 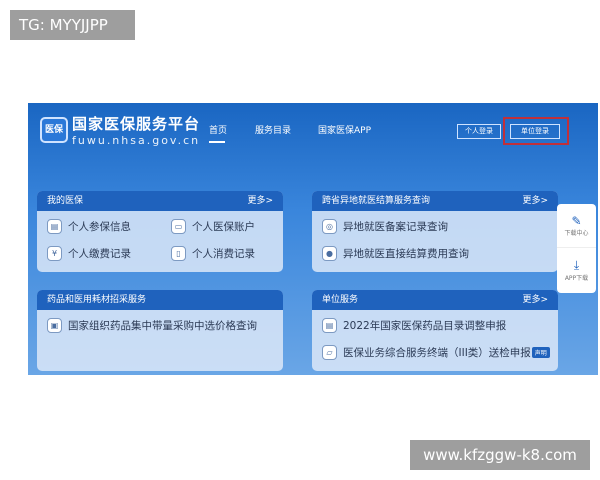 What do you see at coordinates (54, 325) in the screenshot?
I see `medicine-icon: ▣` at bounding box center [54, 325].